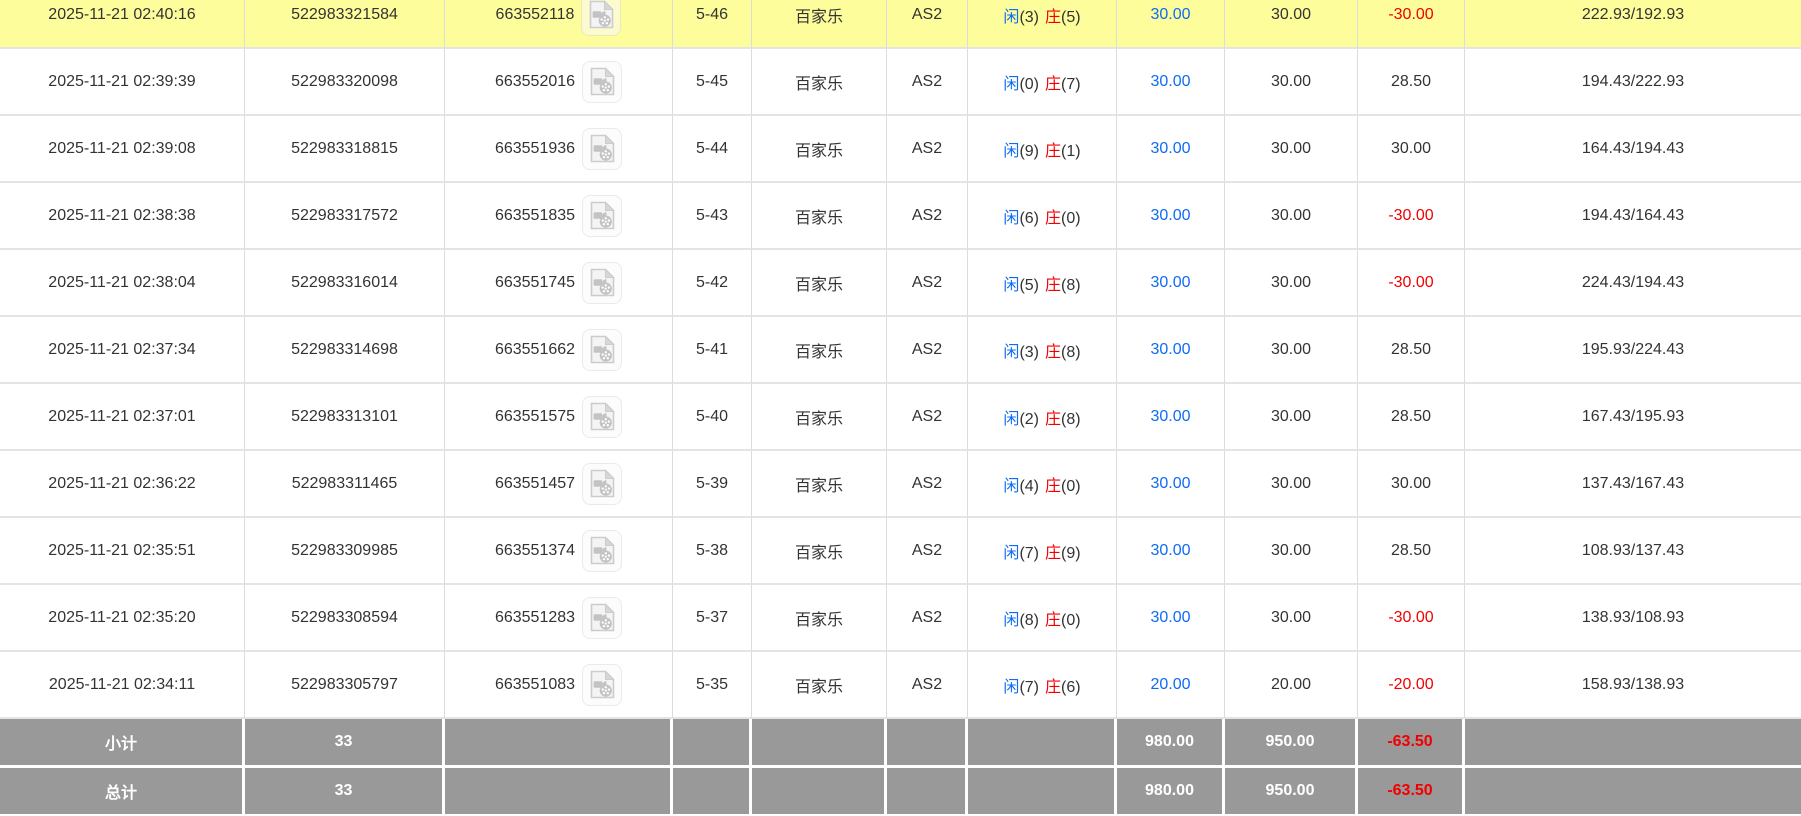 The height and width of the screenshot is (816, 1801). I want to click on round-id-text: 663551374, so click(535, 550).